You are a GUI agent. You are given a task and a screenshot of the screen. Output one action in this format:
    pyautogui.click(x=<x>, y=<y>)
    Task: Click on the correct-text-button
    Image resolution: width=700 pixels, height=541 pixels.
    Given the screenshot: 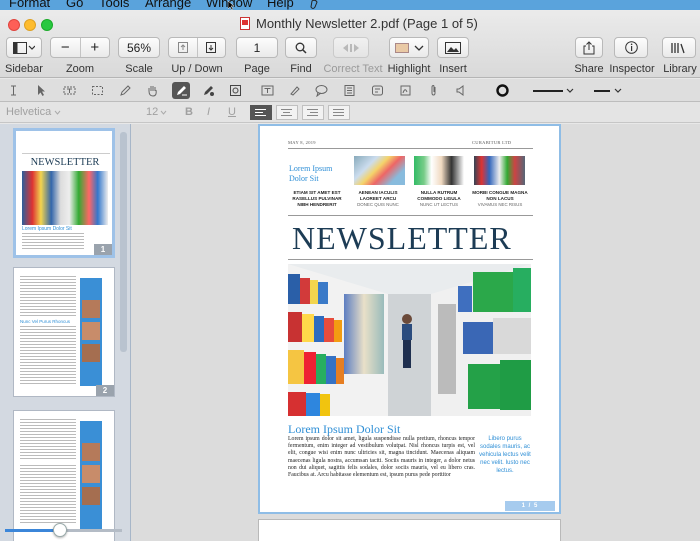 What is the action you would take?
    pyautogui.click(x=351, y=47)
    